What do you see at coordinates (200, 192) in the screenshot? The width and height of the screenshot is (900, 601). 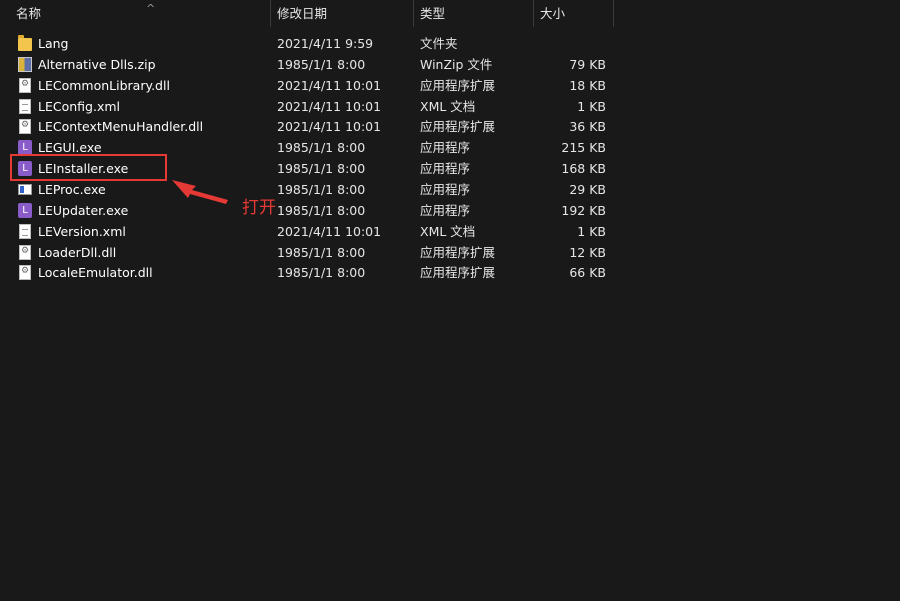 I see `annotation-arrow-icon` at bounding box center [200, 192].